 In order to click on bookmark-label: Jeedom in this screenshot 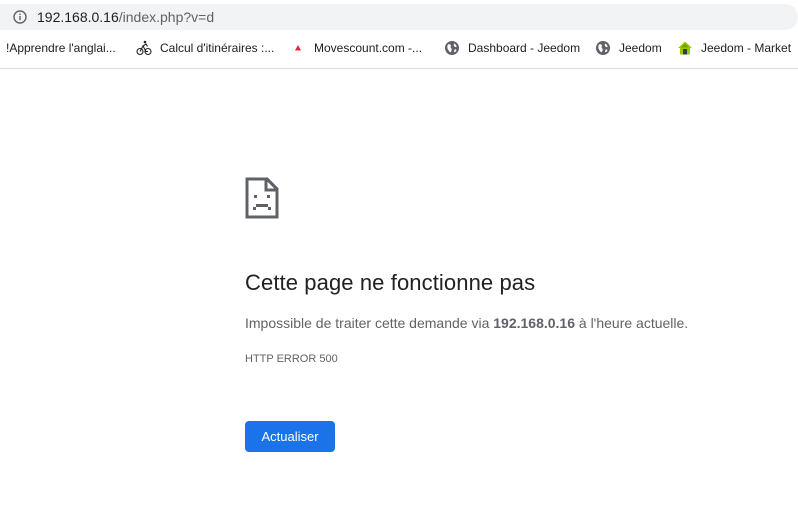, I will do `click(640, 48)`.